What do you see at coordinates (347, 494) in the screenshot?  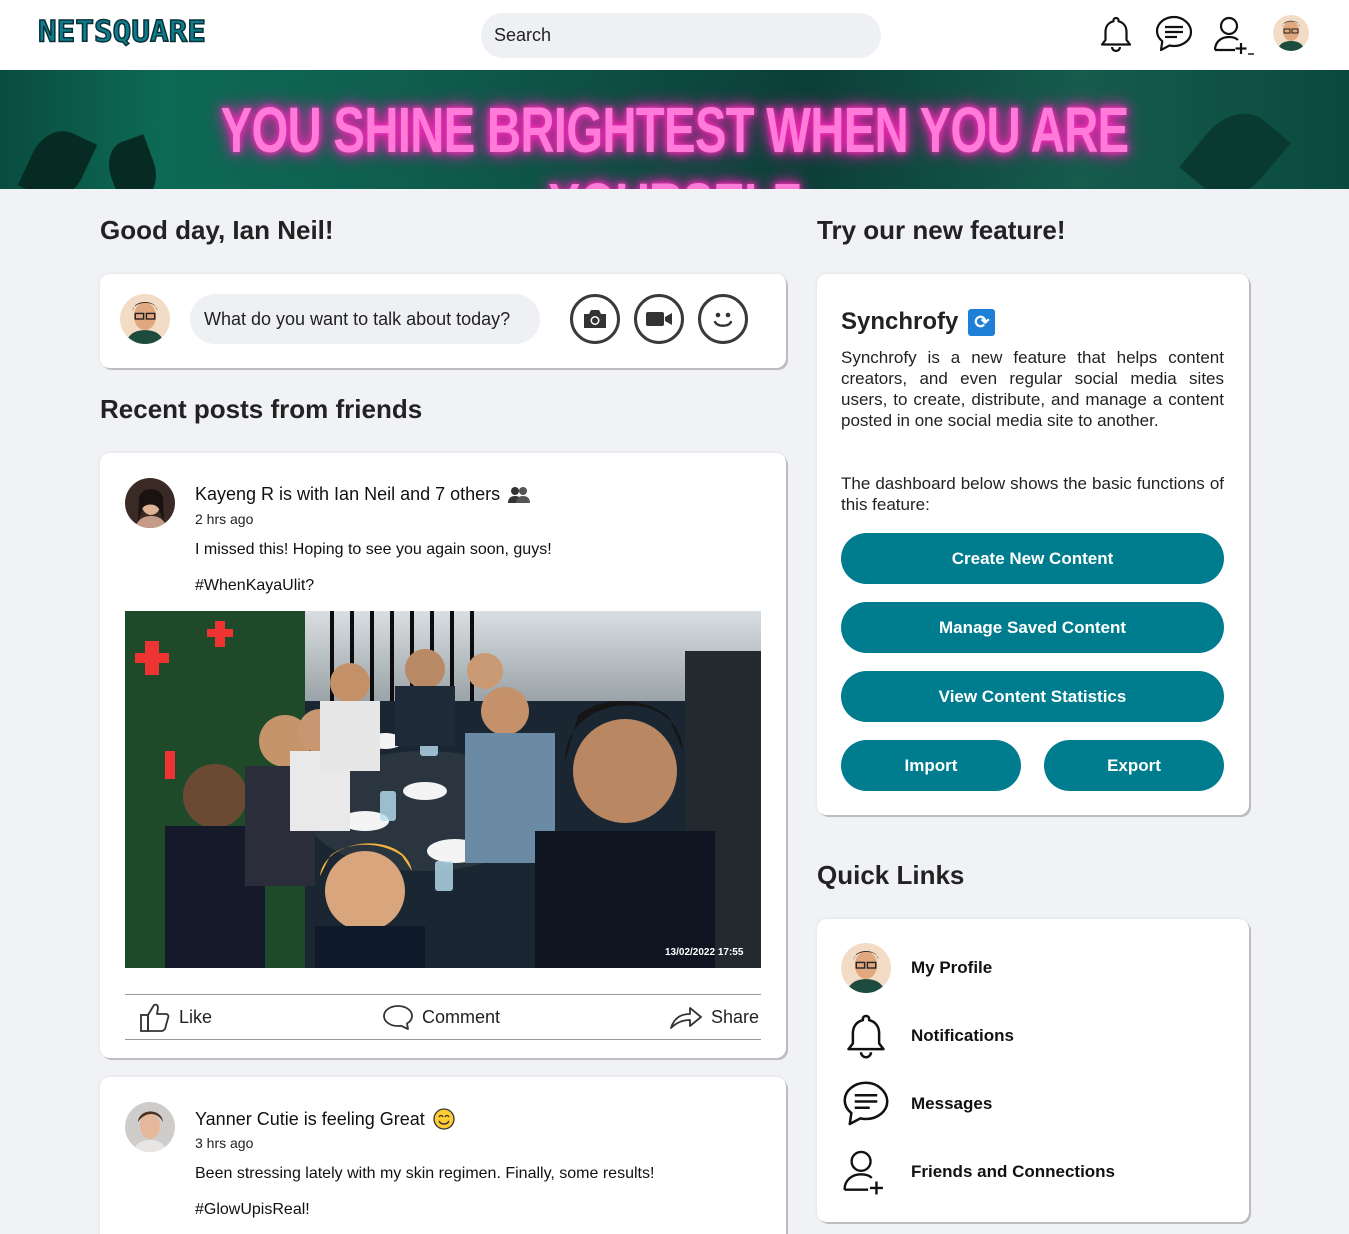 I see `post-author-text: Kayeng R is with Ian Neil and 7 others` at bounding box center [347, 494].